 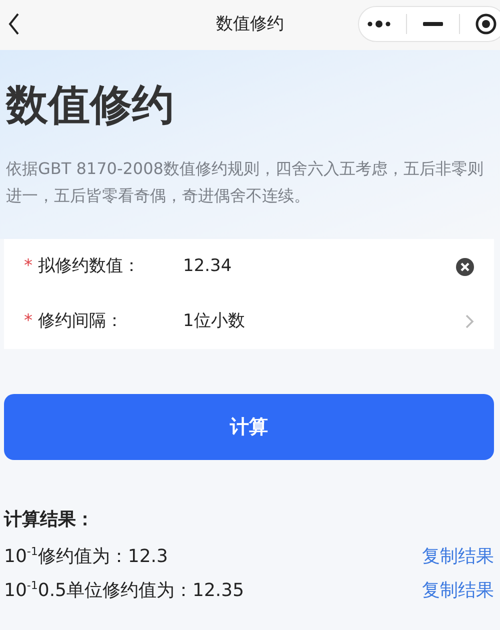 What do you see at coordinates (49, 520) in the screenshot?
I see `results-title: 计算结果：` at bounding box center [49, 520].